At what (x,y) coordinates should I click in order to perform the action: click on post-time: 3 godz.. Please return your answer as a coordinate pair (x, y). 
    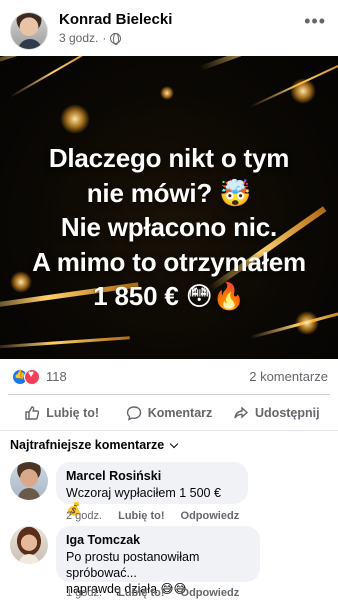
    Looking at the image, I should click on (78, 38).